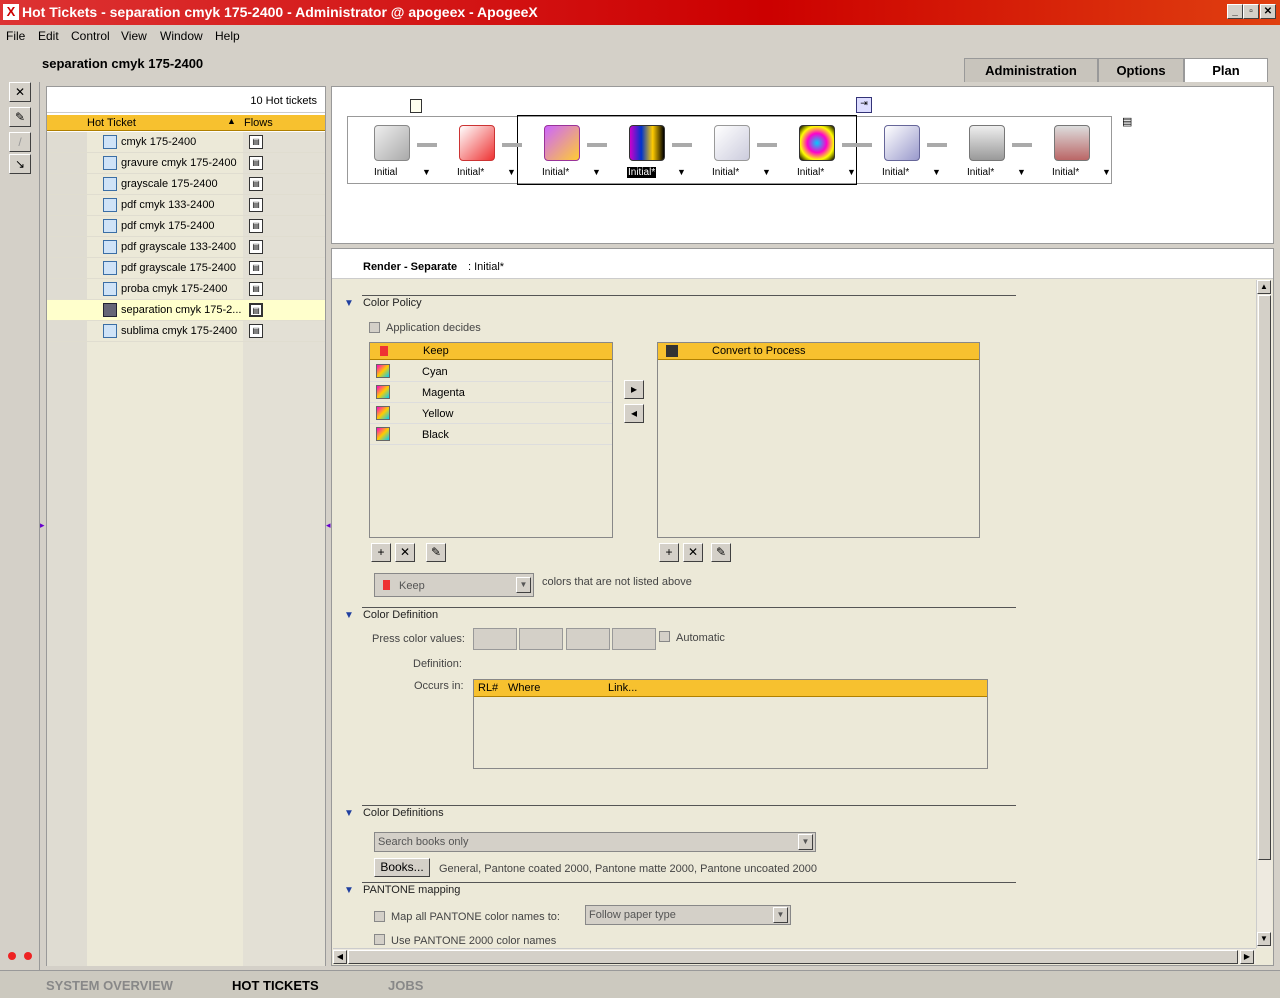  What do you see at coordinates (186, 226) in the screenshot?
I see `list-item: pdf cmyk 175-2400 ▤` at bounding box center [186, 226].